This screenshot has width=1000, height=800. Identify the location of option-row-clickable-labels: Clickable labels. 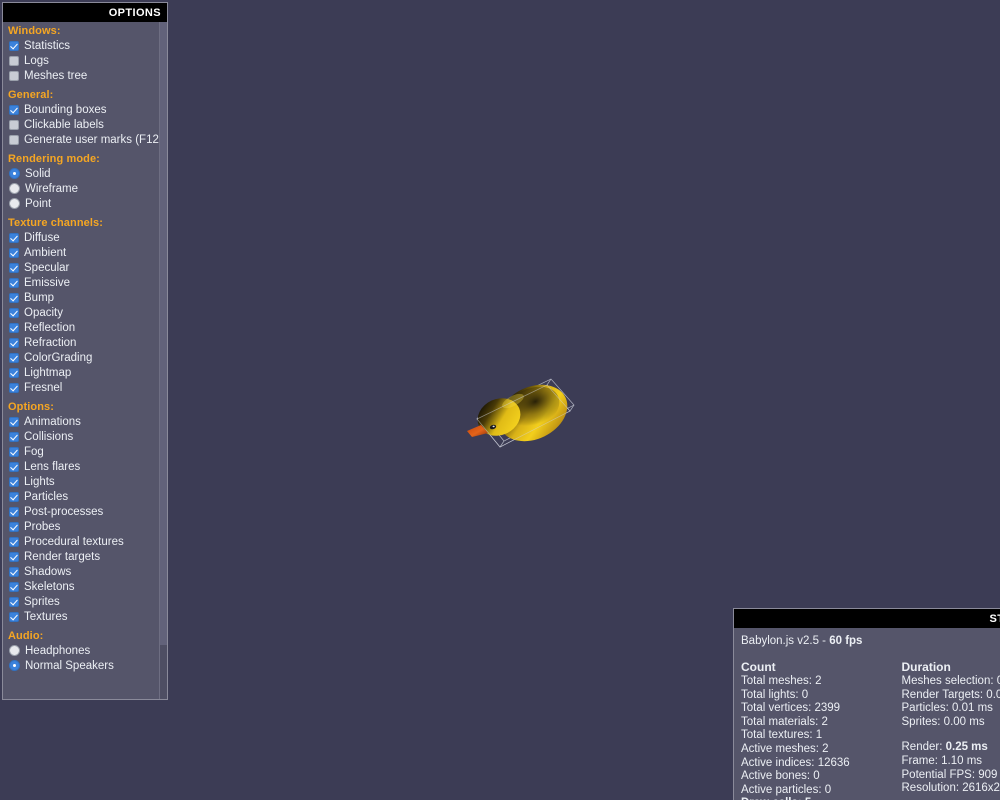
(82, 124).